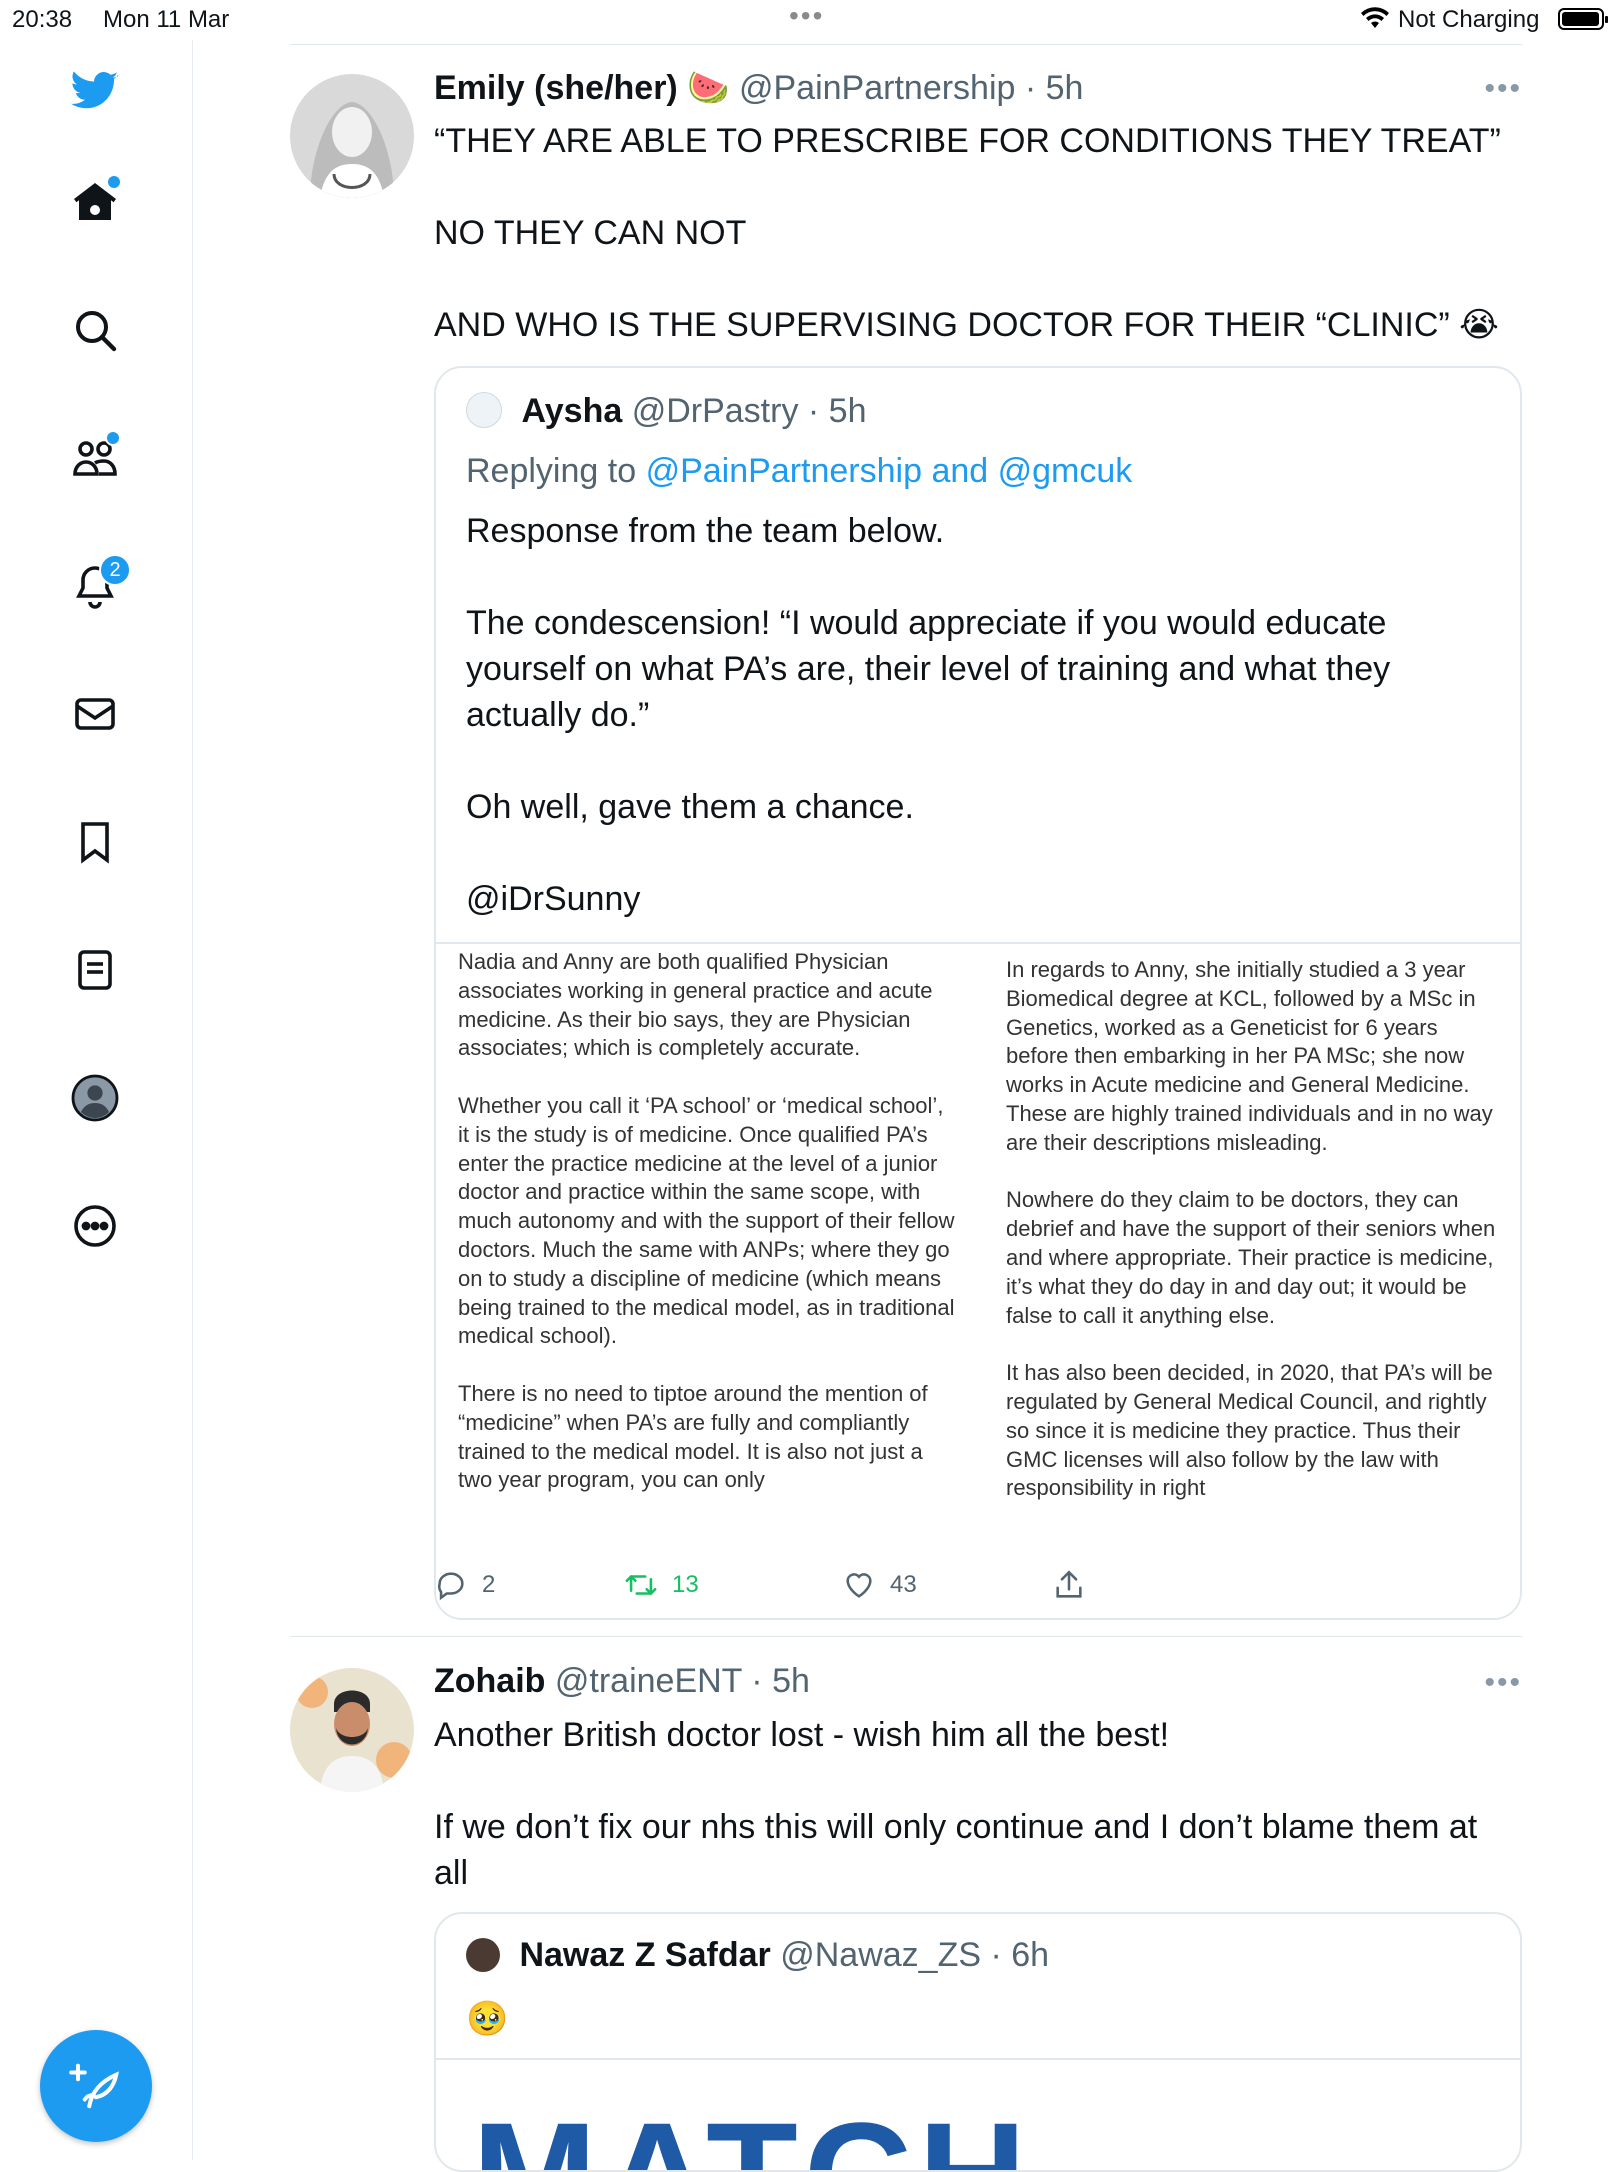  I want to click on notification-count-badge: 2, so click(115, 570).